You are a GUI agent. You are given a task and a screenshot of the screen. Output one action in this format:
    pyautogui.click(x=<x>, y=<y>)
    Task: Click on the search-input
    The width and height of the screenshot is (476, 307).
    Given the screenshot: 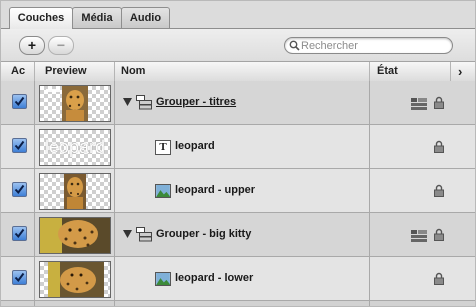 What is the action you would take?
    pyautogui.click(x=373, y=45)
    